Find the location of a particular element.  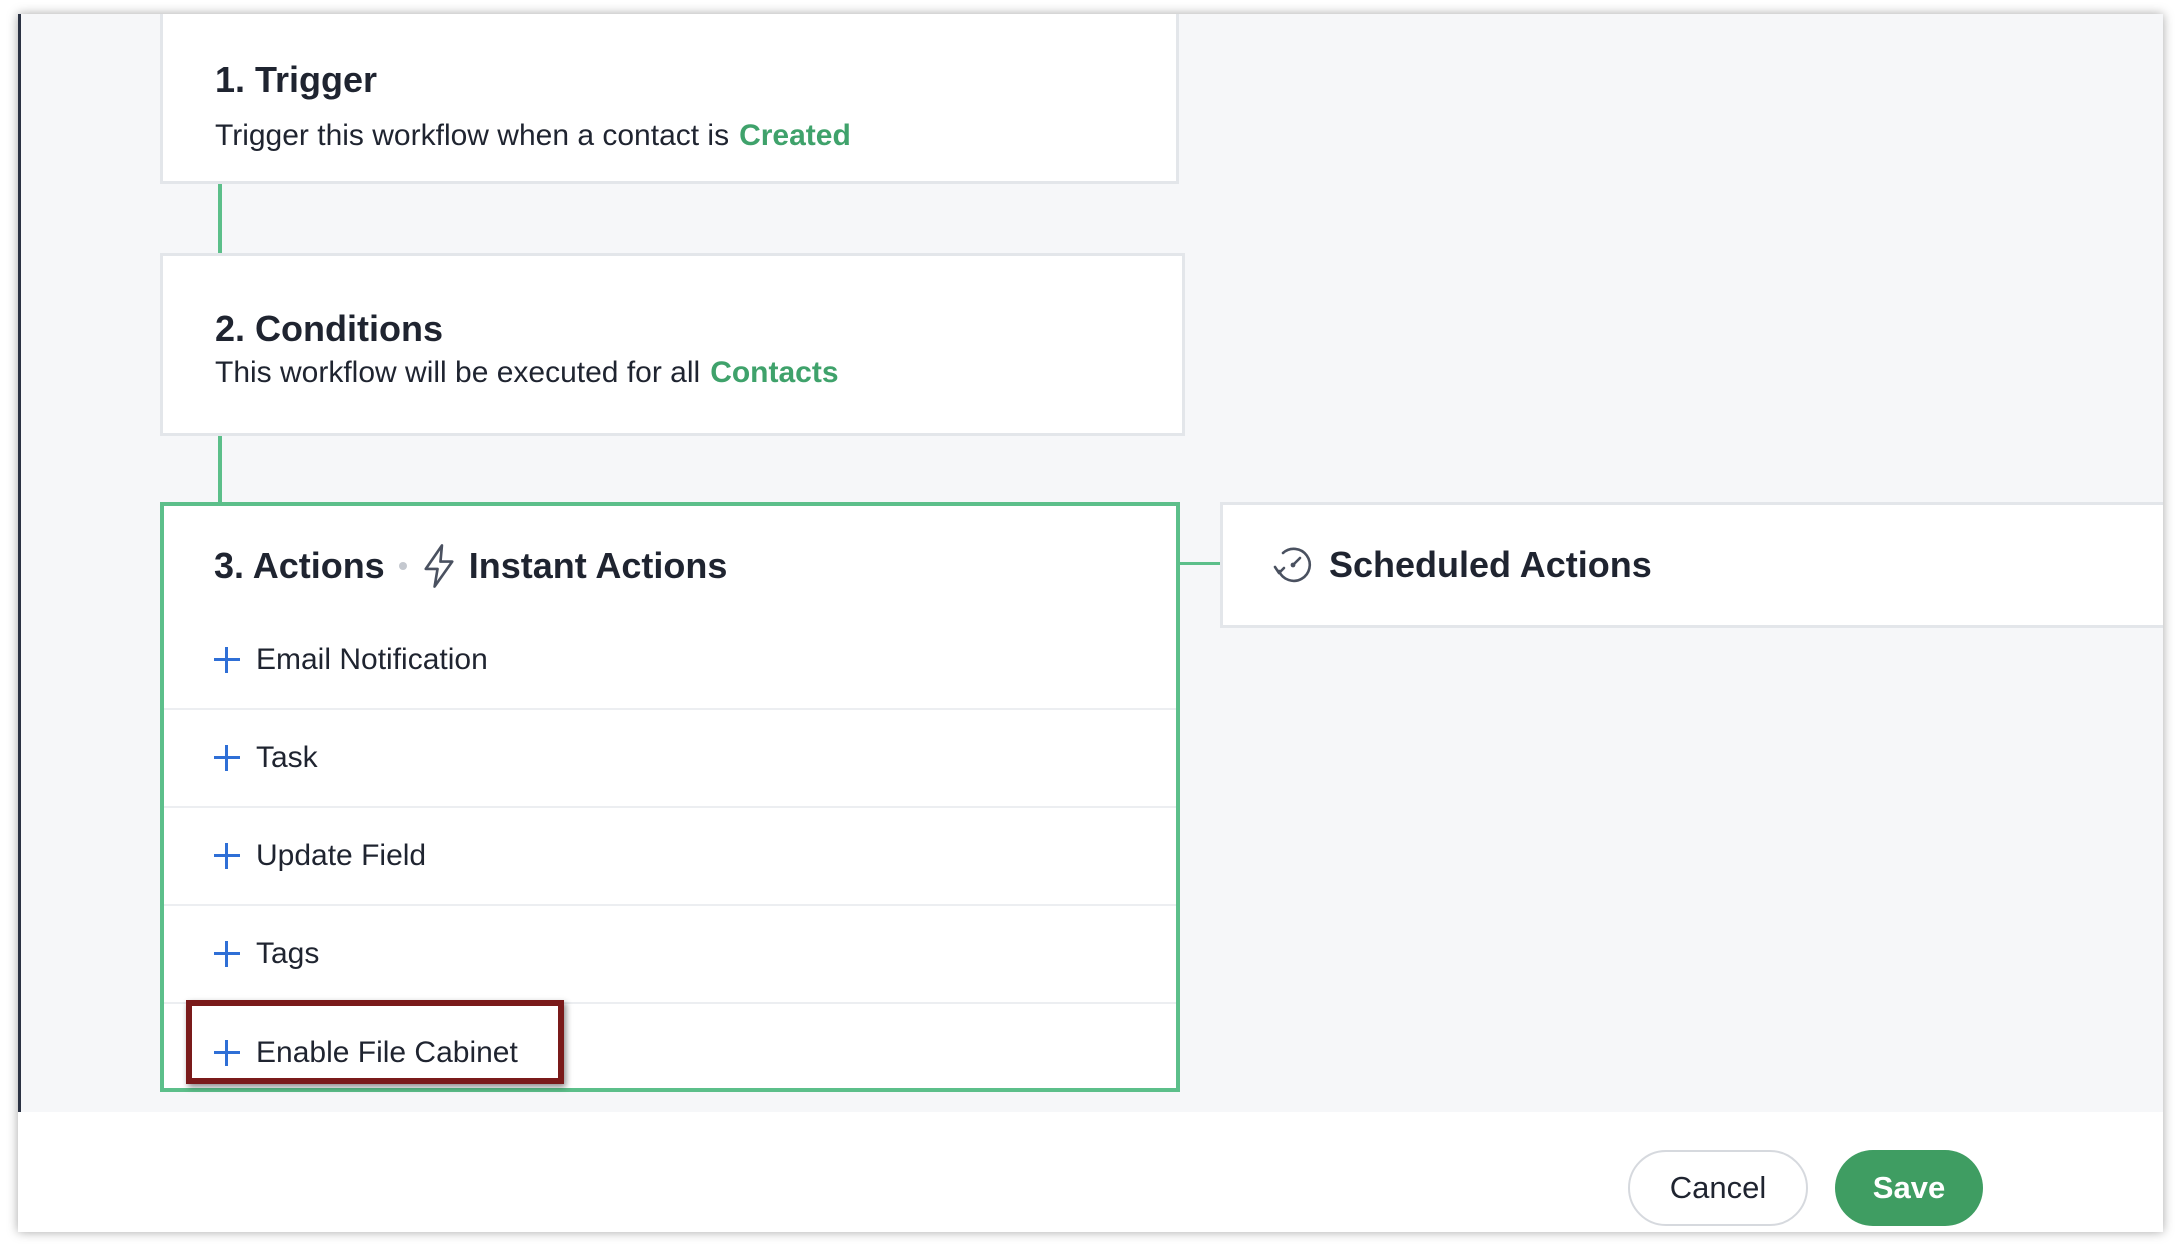

action-label: Task is located at coordinates (287, 757).